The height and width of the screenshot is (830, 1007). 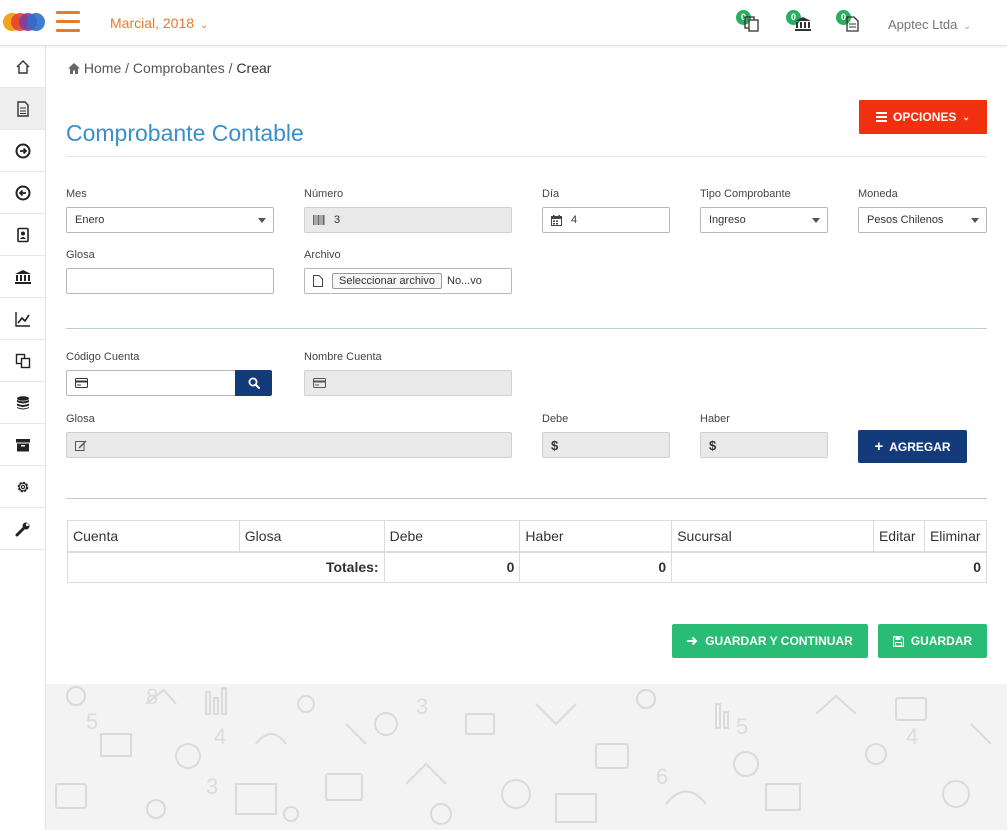 What do you see at coordinates (68, 22) in the screenshot?
I see `menu-toggle-icon` at bounding box center [68, 22].